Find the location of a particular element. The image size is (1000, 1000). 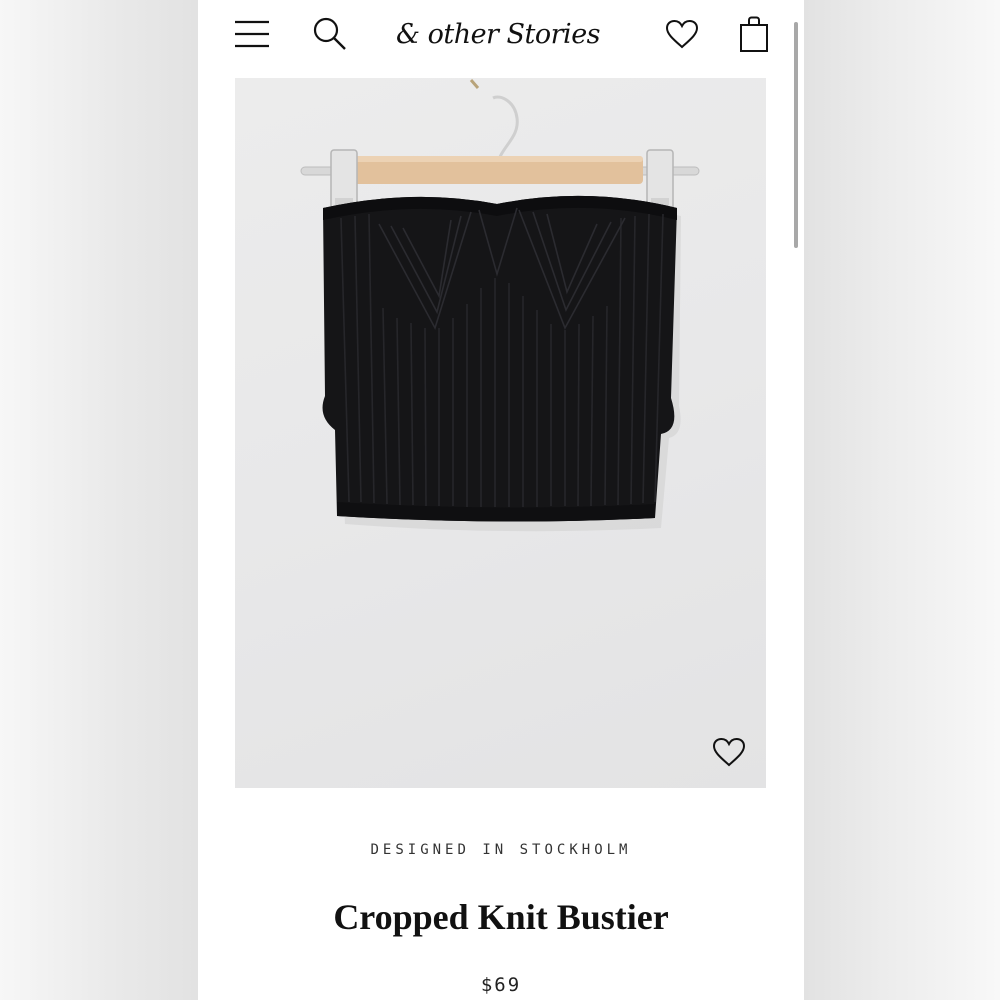

search-button is located at coordinates (330, 34).